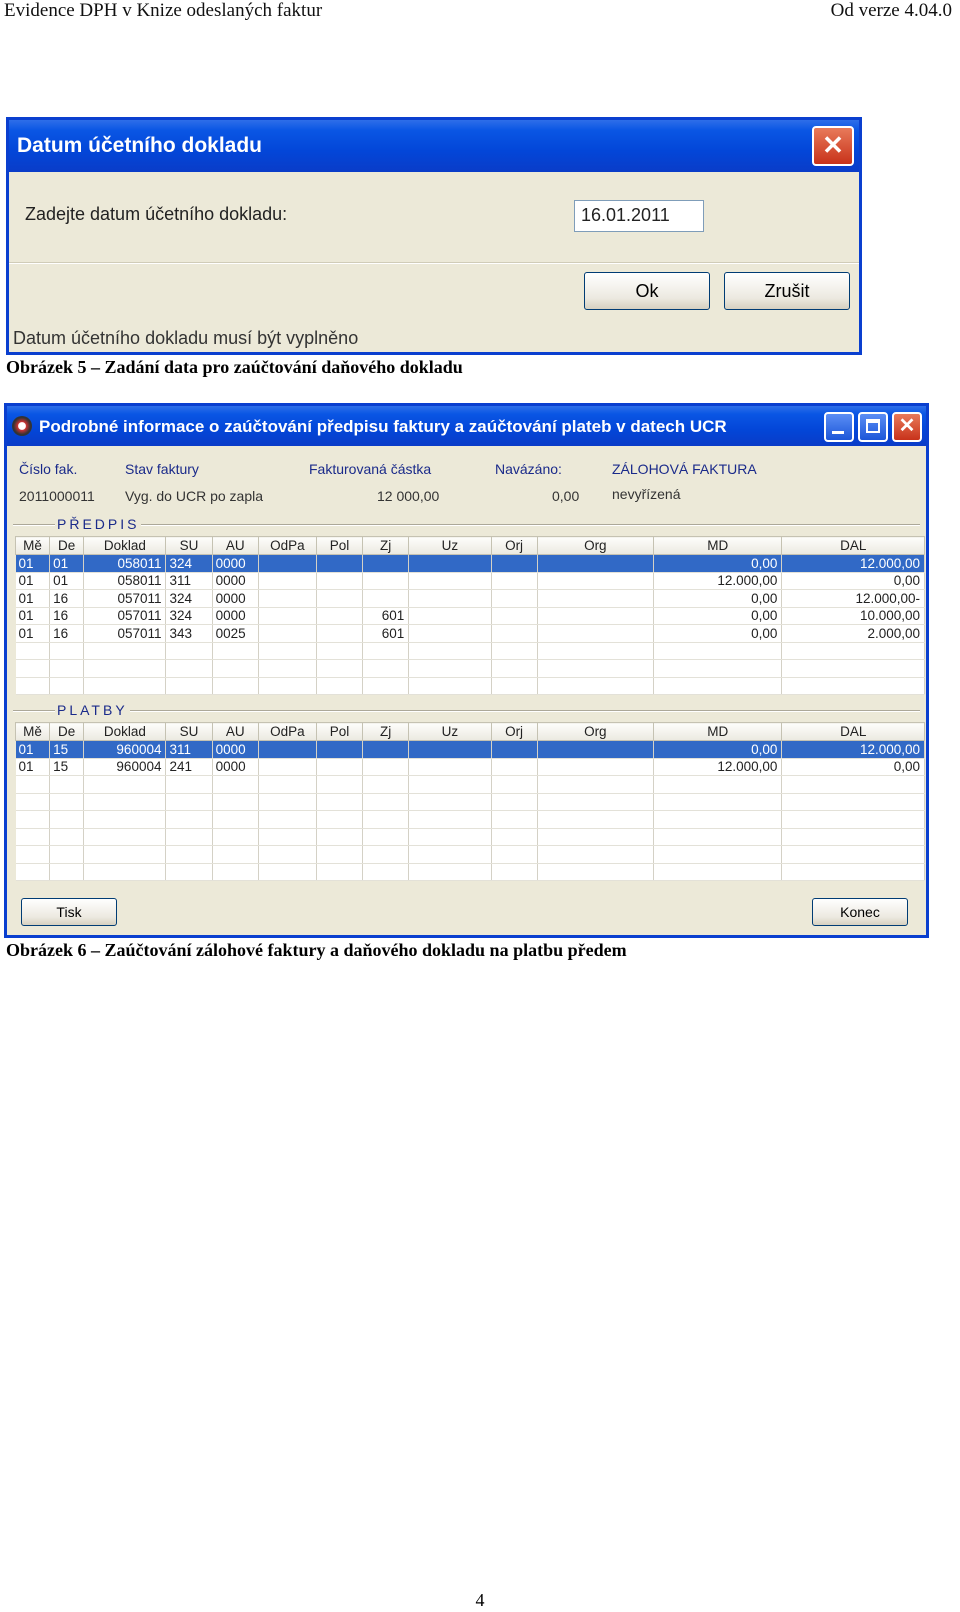  What do you see at coordinates (470, 563) in the screenshot?
I see `table-row: 01 01 058011 324 0000 0,00 12.000,00` at bounding box center [470, 563].